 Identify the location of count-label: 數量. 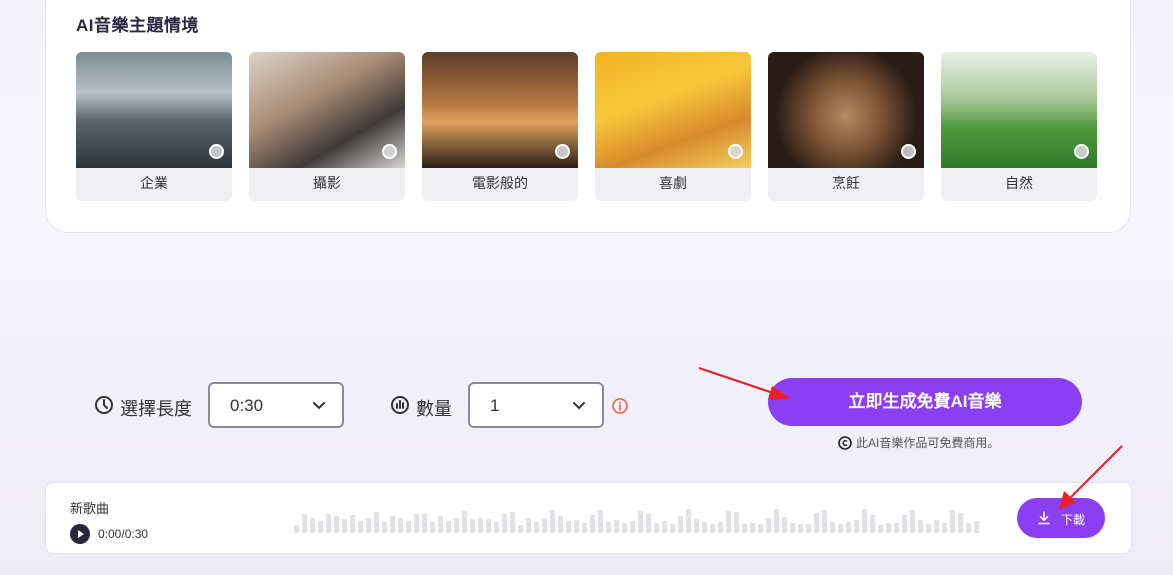
(434, 409).